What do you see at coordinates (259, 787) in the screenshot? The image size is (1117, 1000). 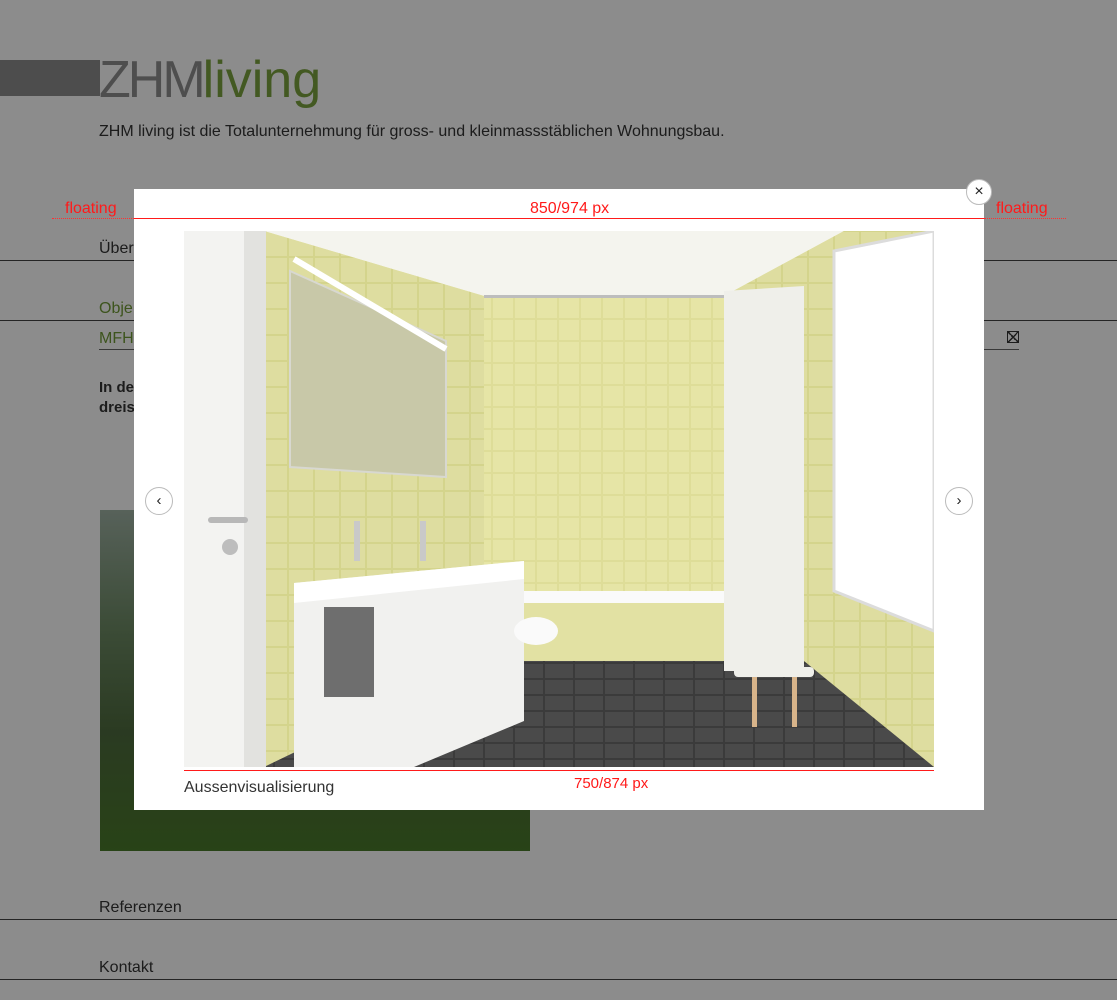 I see `image-caption: Aussenvisualisierung` at bounding box center [259, 787].